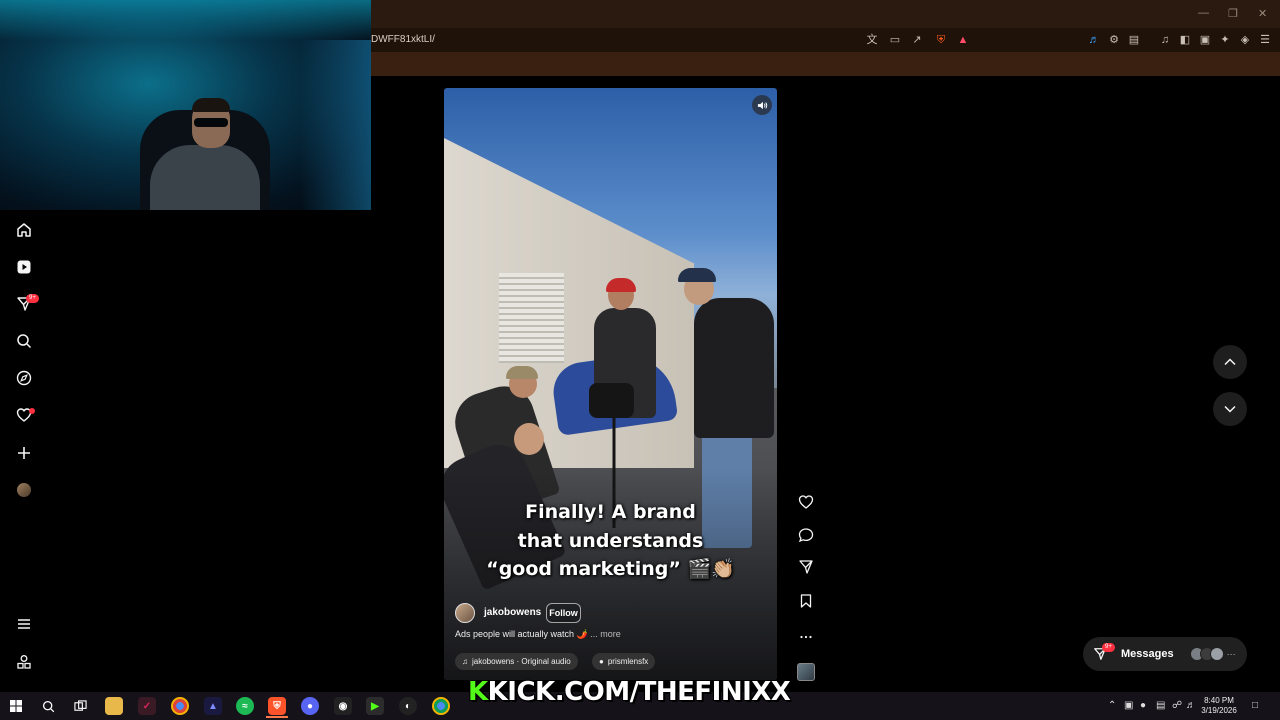  I want to click on webcam-light, so click(185, 20).